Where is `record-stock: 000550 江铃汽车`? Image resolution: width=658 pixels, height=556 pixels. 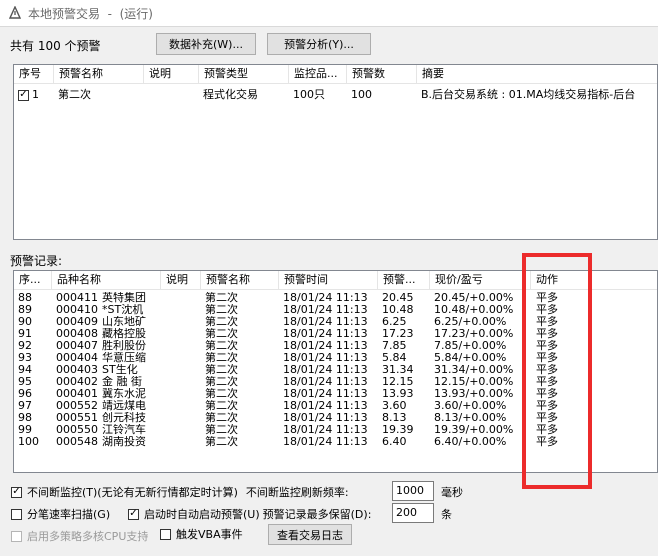
record-stock: 000550 江铃汽车 is located at coordinates (106, 430).